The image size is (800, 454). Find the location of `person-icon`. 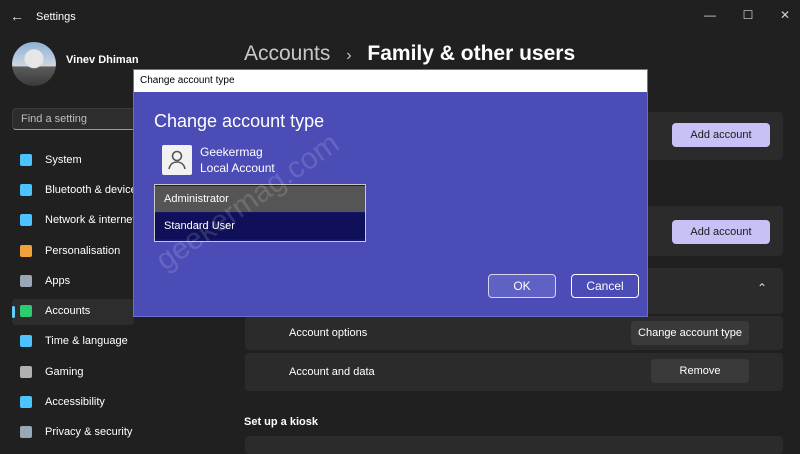

person-icon is located at coordinates (26, 311).